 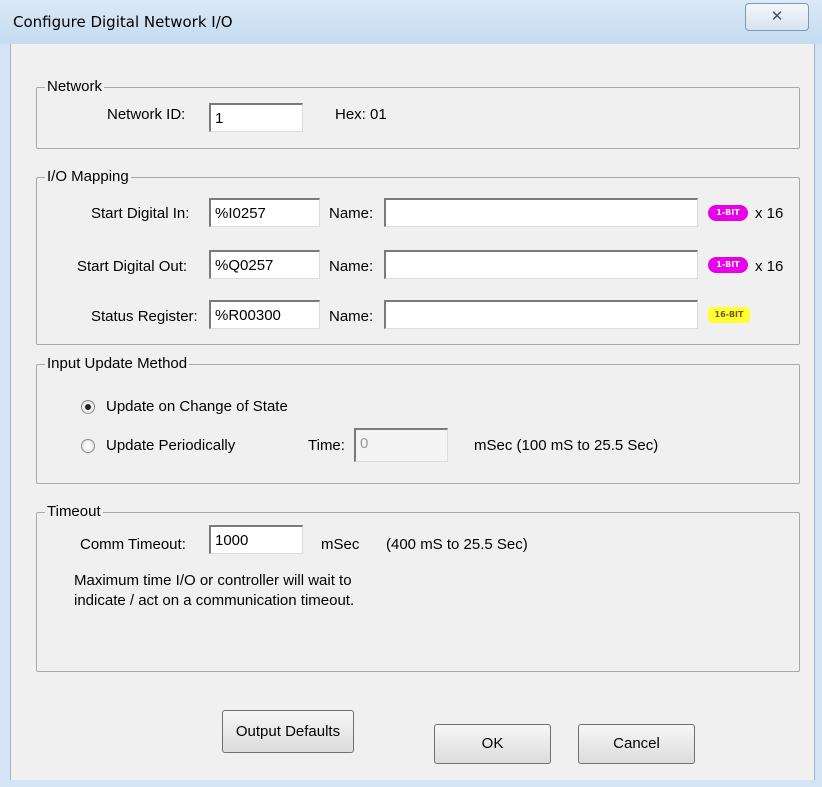 What do you see at coordinates (541, 314) in the screenshot?
I see `status-register-name-field` at bounding box center [541, 314].